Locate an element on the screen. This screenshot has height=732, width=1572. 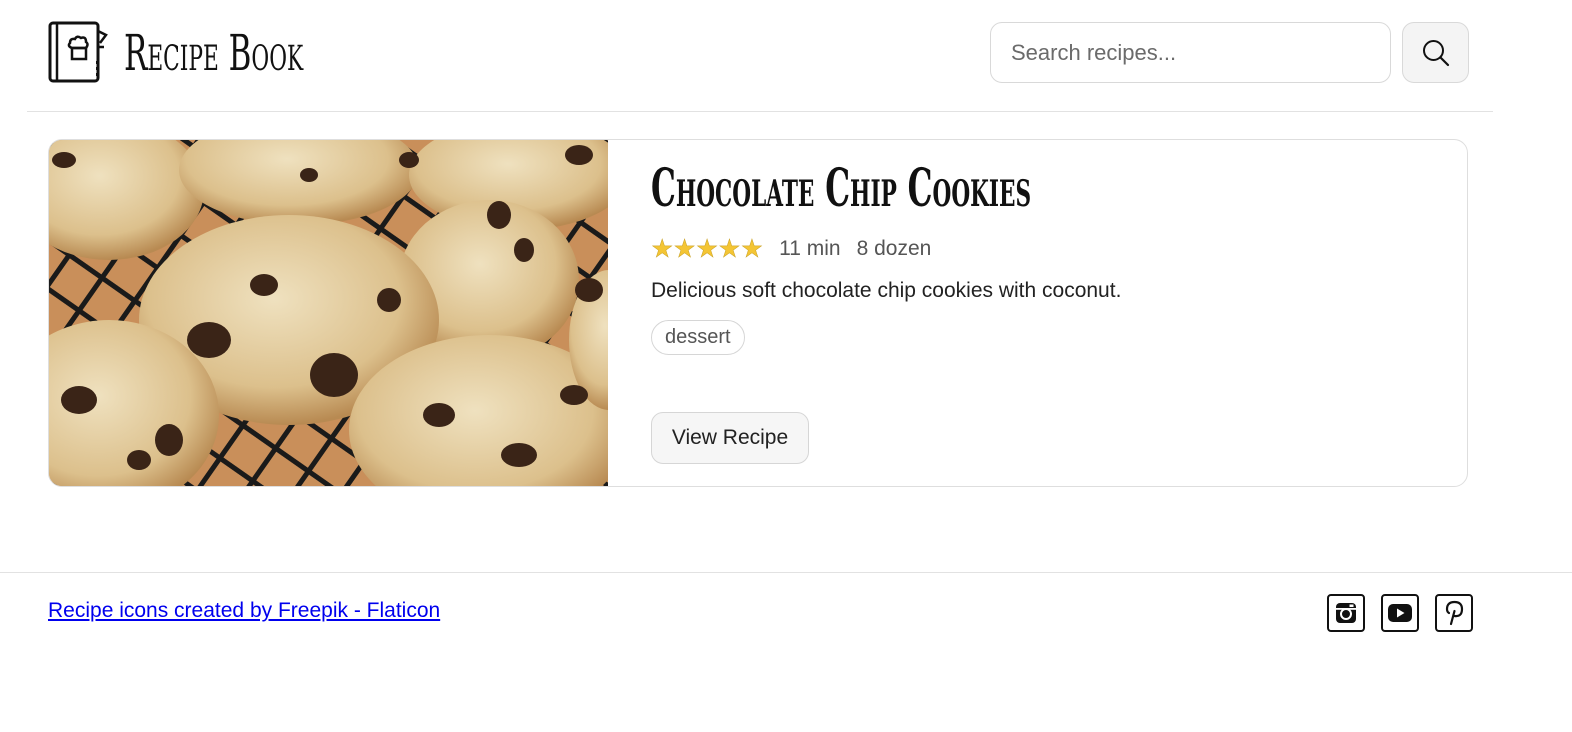
youtube-link is located at coordinates (1400, 613).